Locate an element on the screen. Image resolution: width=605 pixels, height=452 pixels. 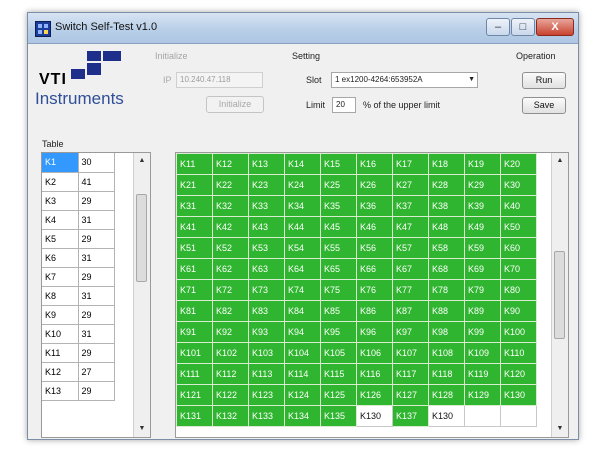
relay-cell: K134 is located at coordinates (302, 416).